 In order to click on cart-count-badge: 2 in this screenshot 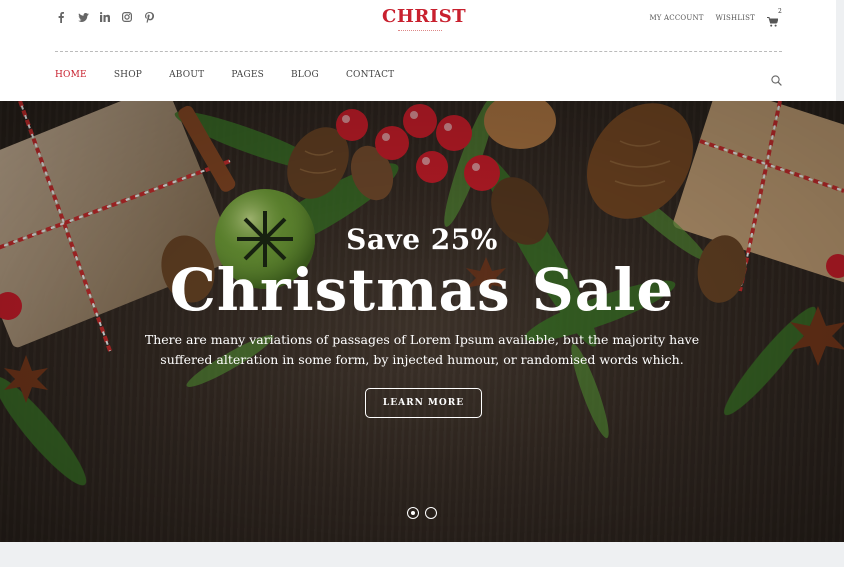, I will do `click(780, 11)`.